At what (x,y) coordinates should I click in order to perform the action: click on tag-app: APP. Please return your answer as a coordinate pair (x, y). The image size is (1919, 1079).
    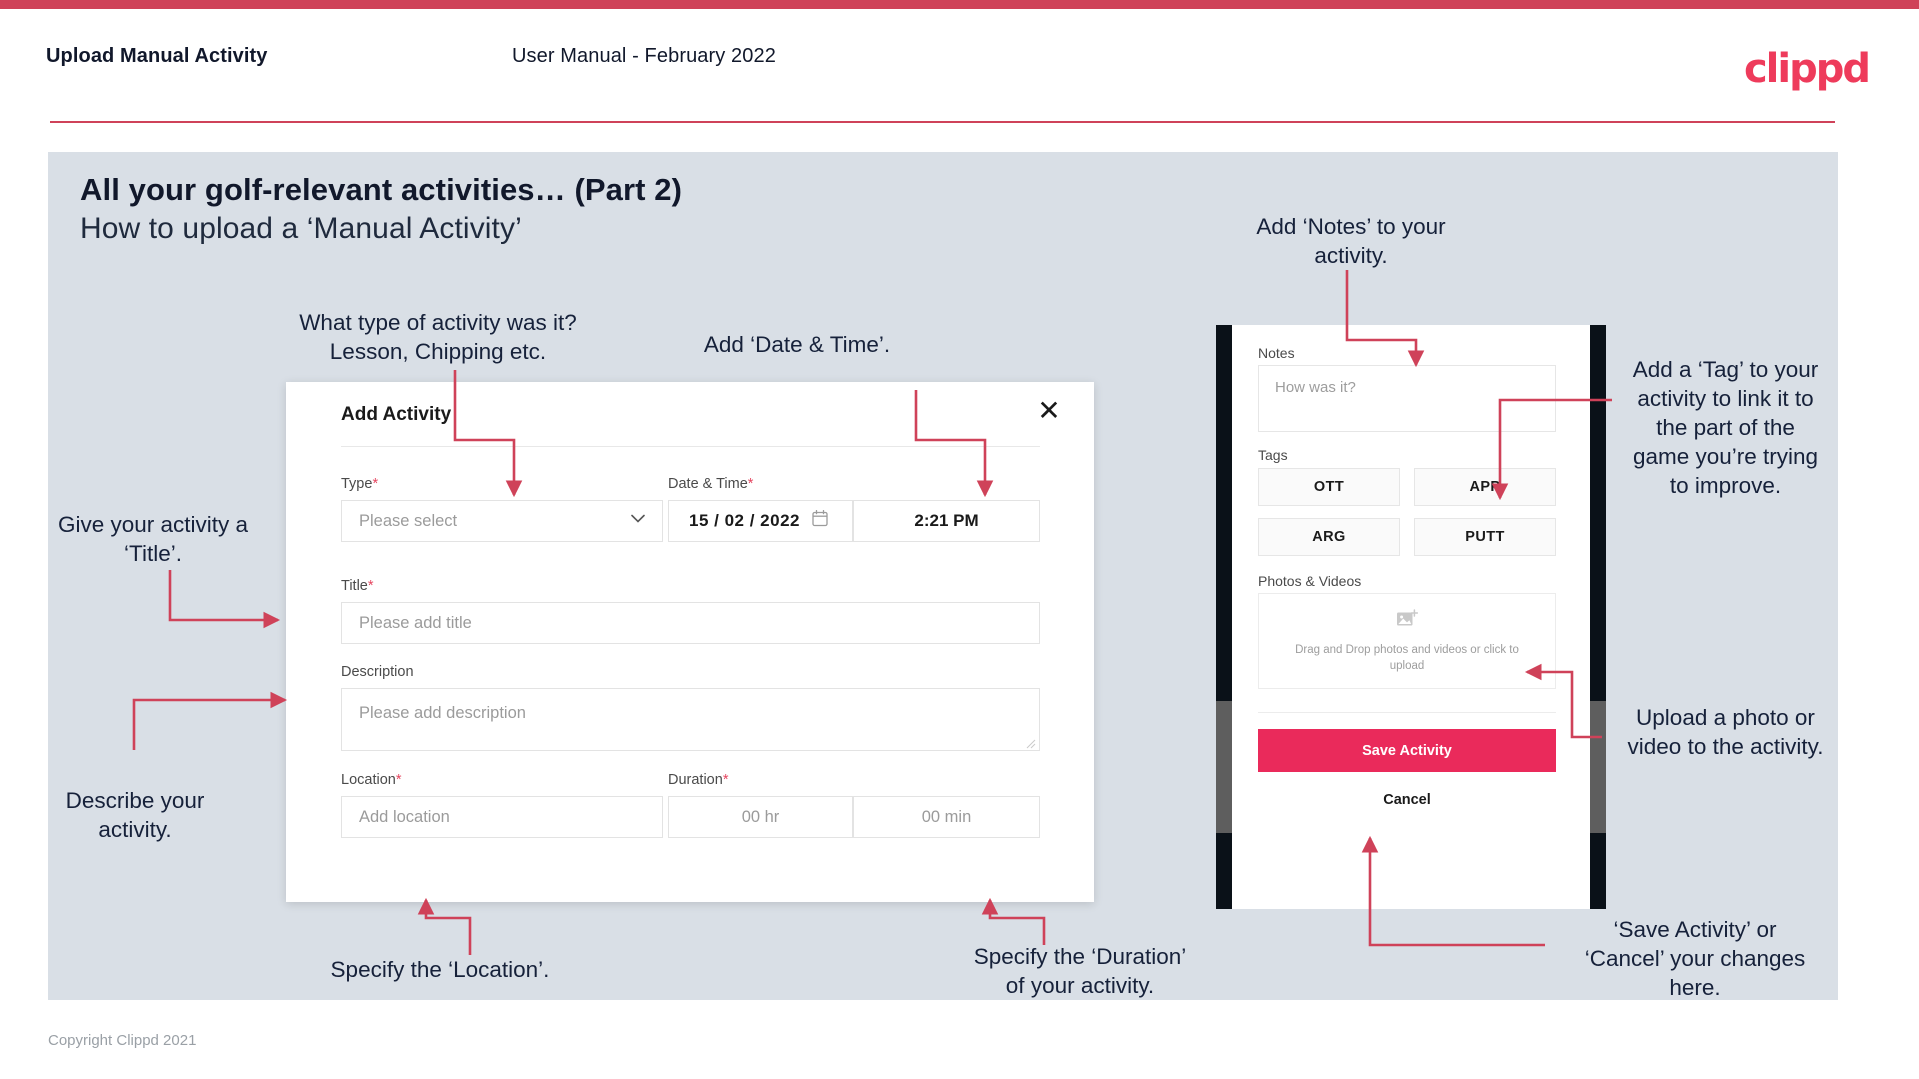
    Looking at the image, I should click on (1485, 487).